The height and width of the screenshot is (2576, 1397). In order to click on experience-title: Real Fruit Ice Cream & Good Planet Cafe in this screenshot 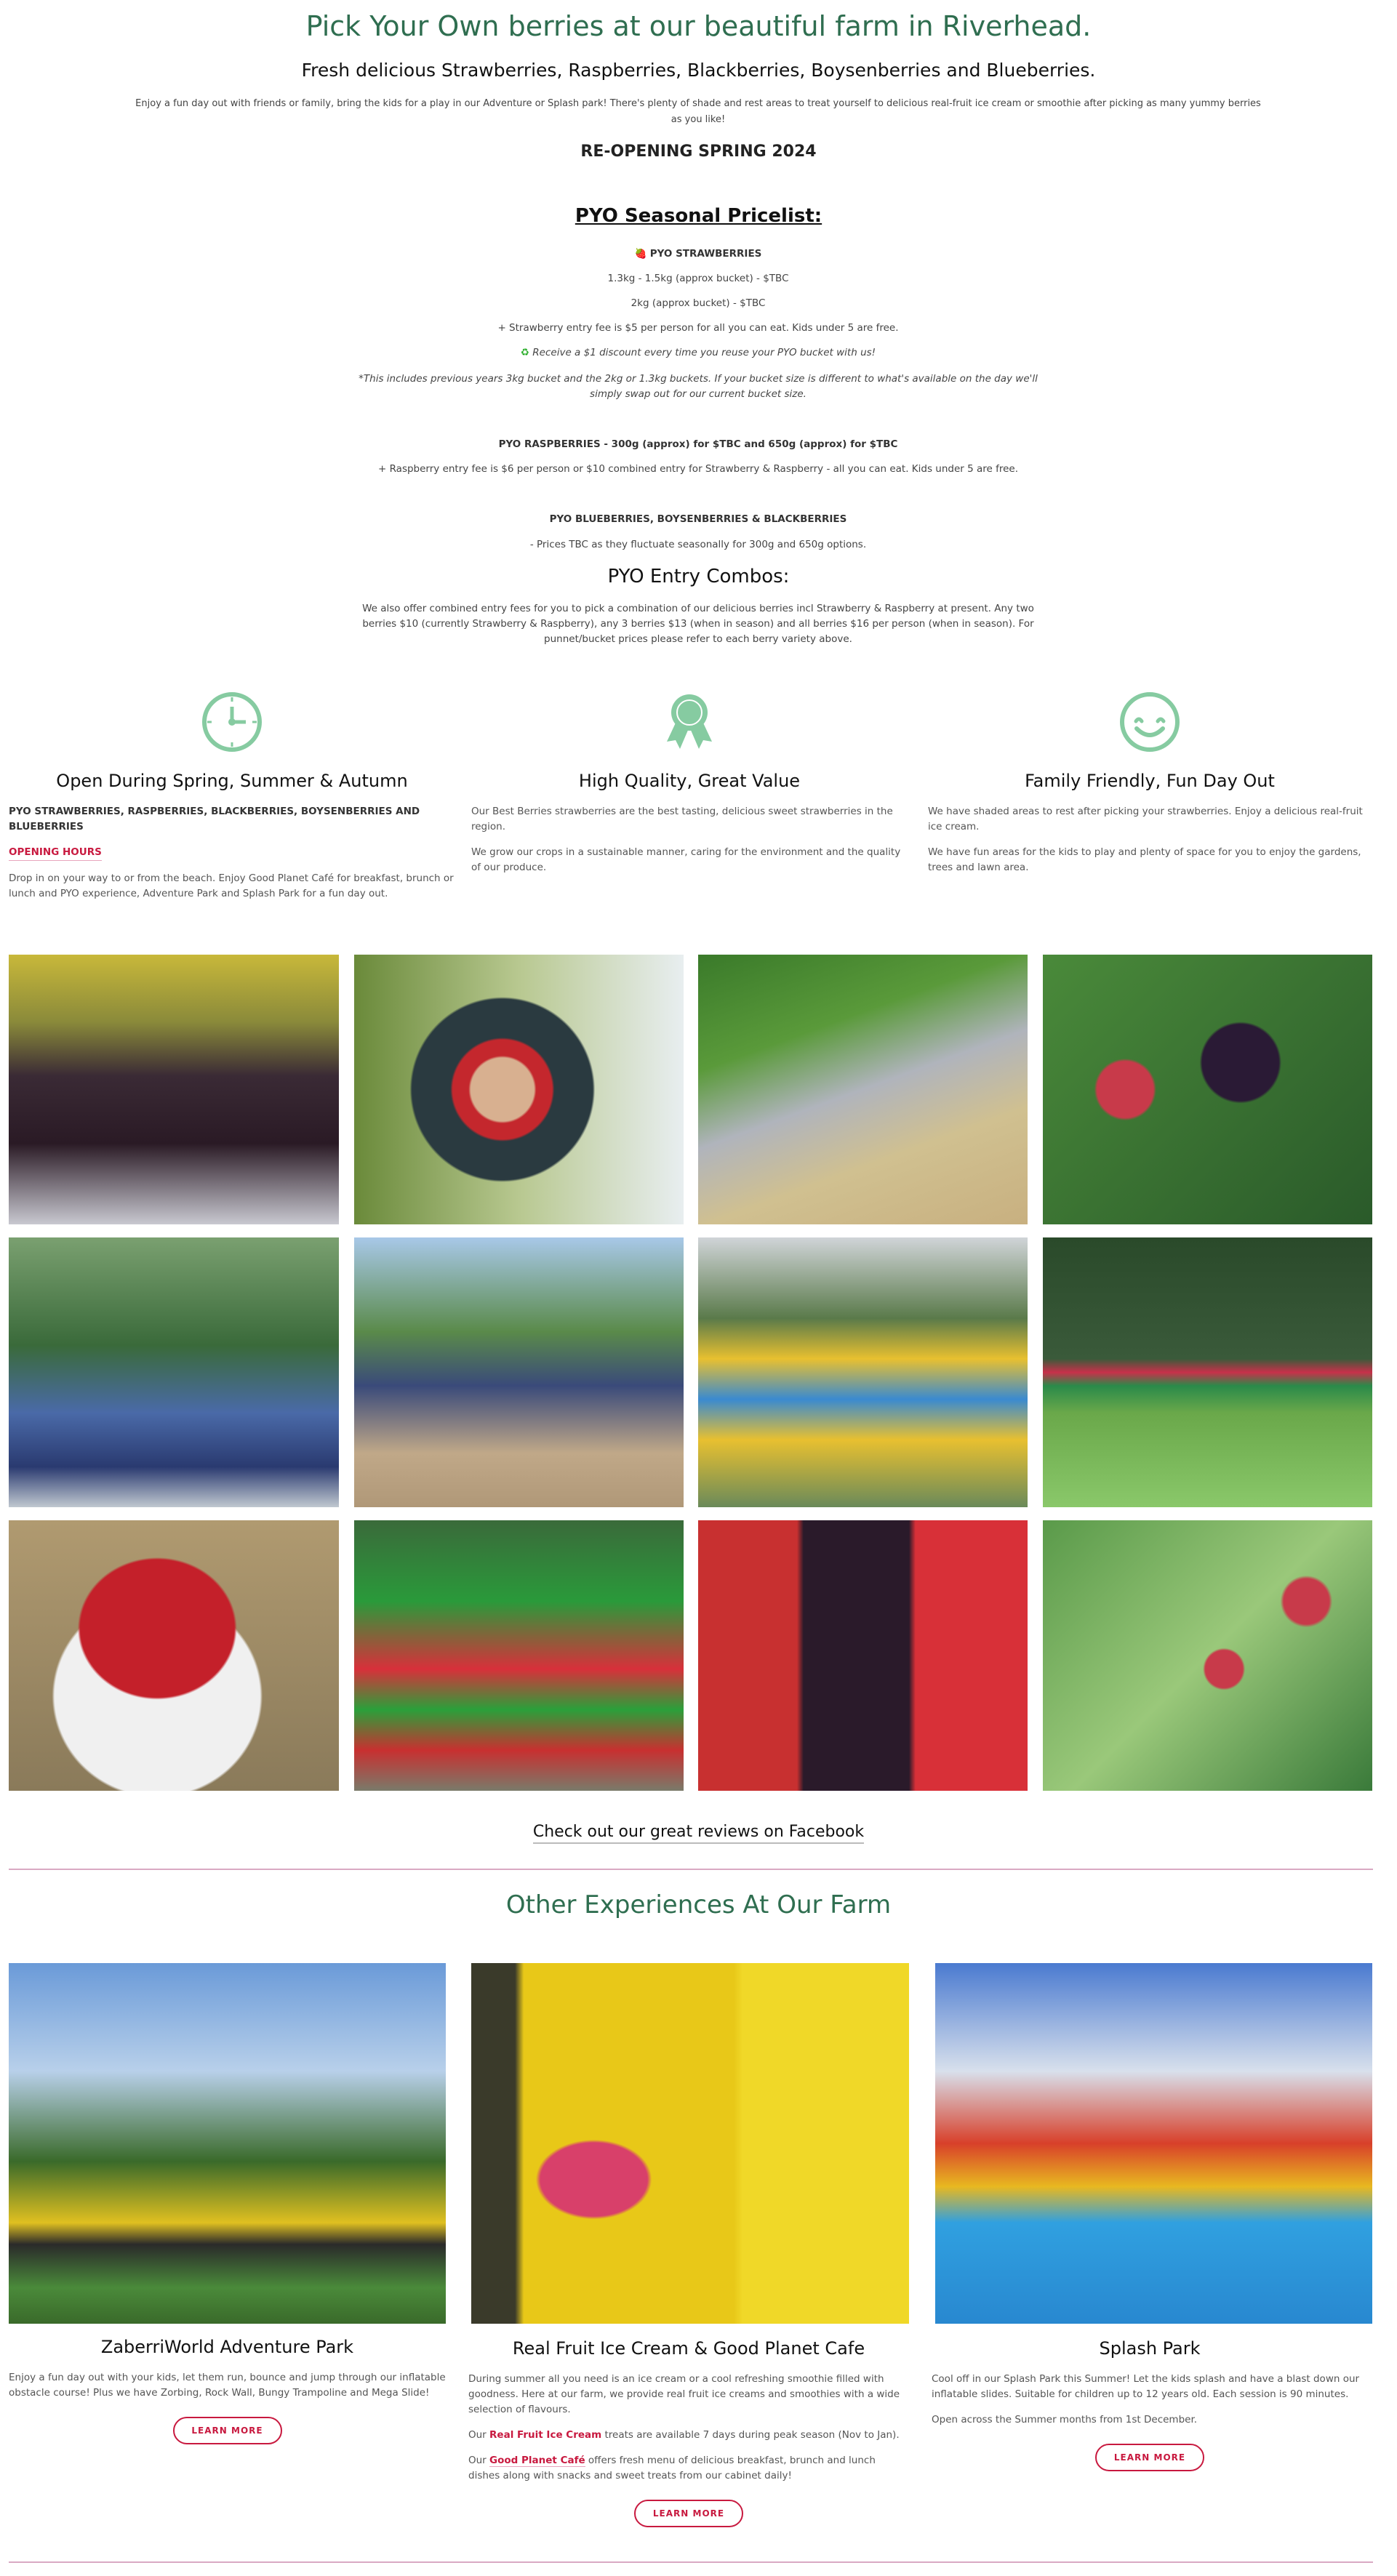, I will do `click(688, 2348)`.